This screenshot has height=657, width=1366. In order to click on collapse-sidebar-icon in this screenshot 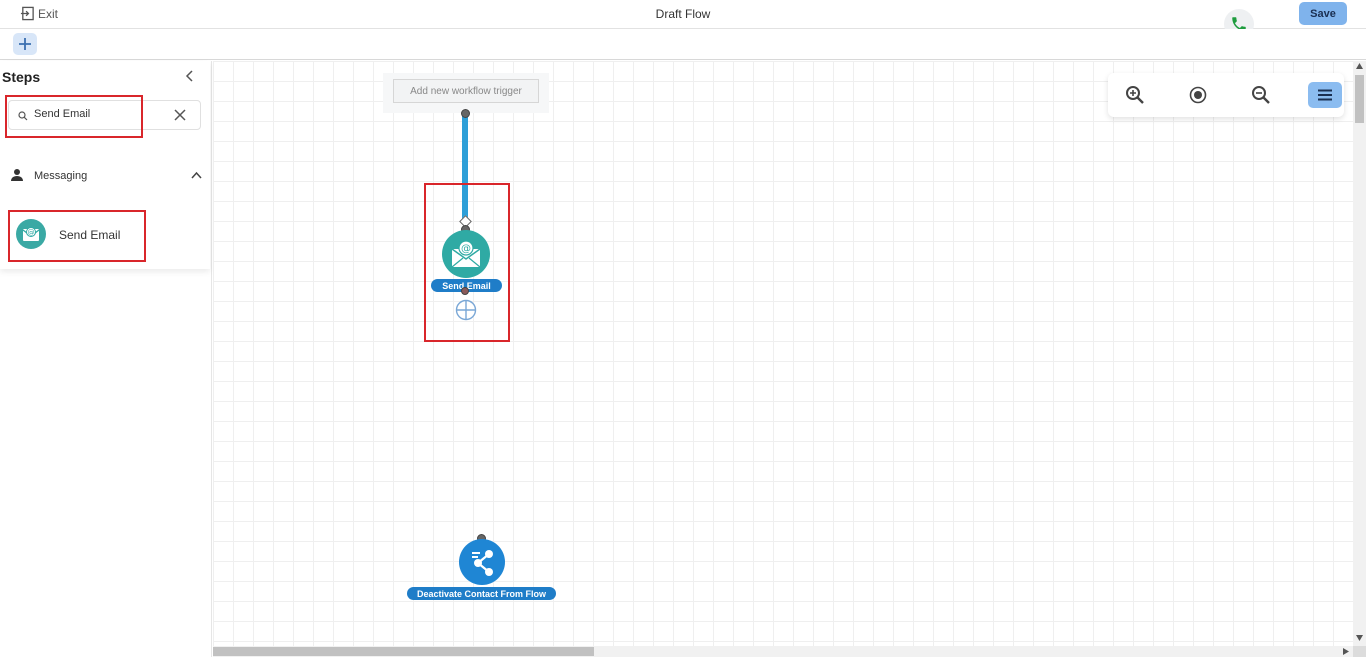, I will do `click(190, 76)`.